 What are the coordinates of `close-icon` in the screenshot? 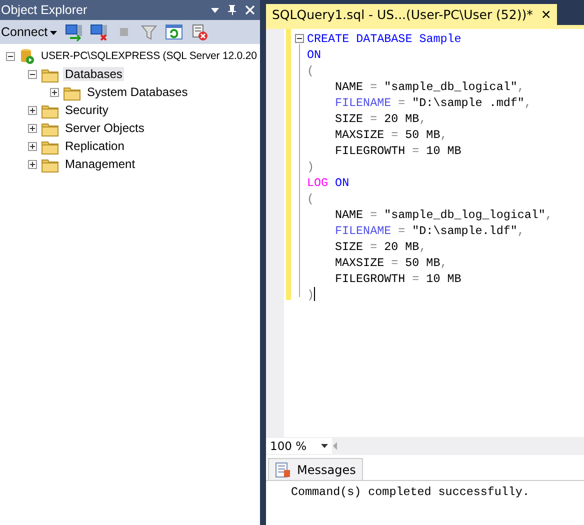 It's located at (250, 10).